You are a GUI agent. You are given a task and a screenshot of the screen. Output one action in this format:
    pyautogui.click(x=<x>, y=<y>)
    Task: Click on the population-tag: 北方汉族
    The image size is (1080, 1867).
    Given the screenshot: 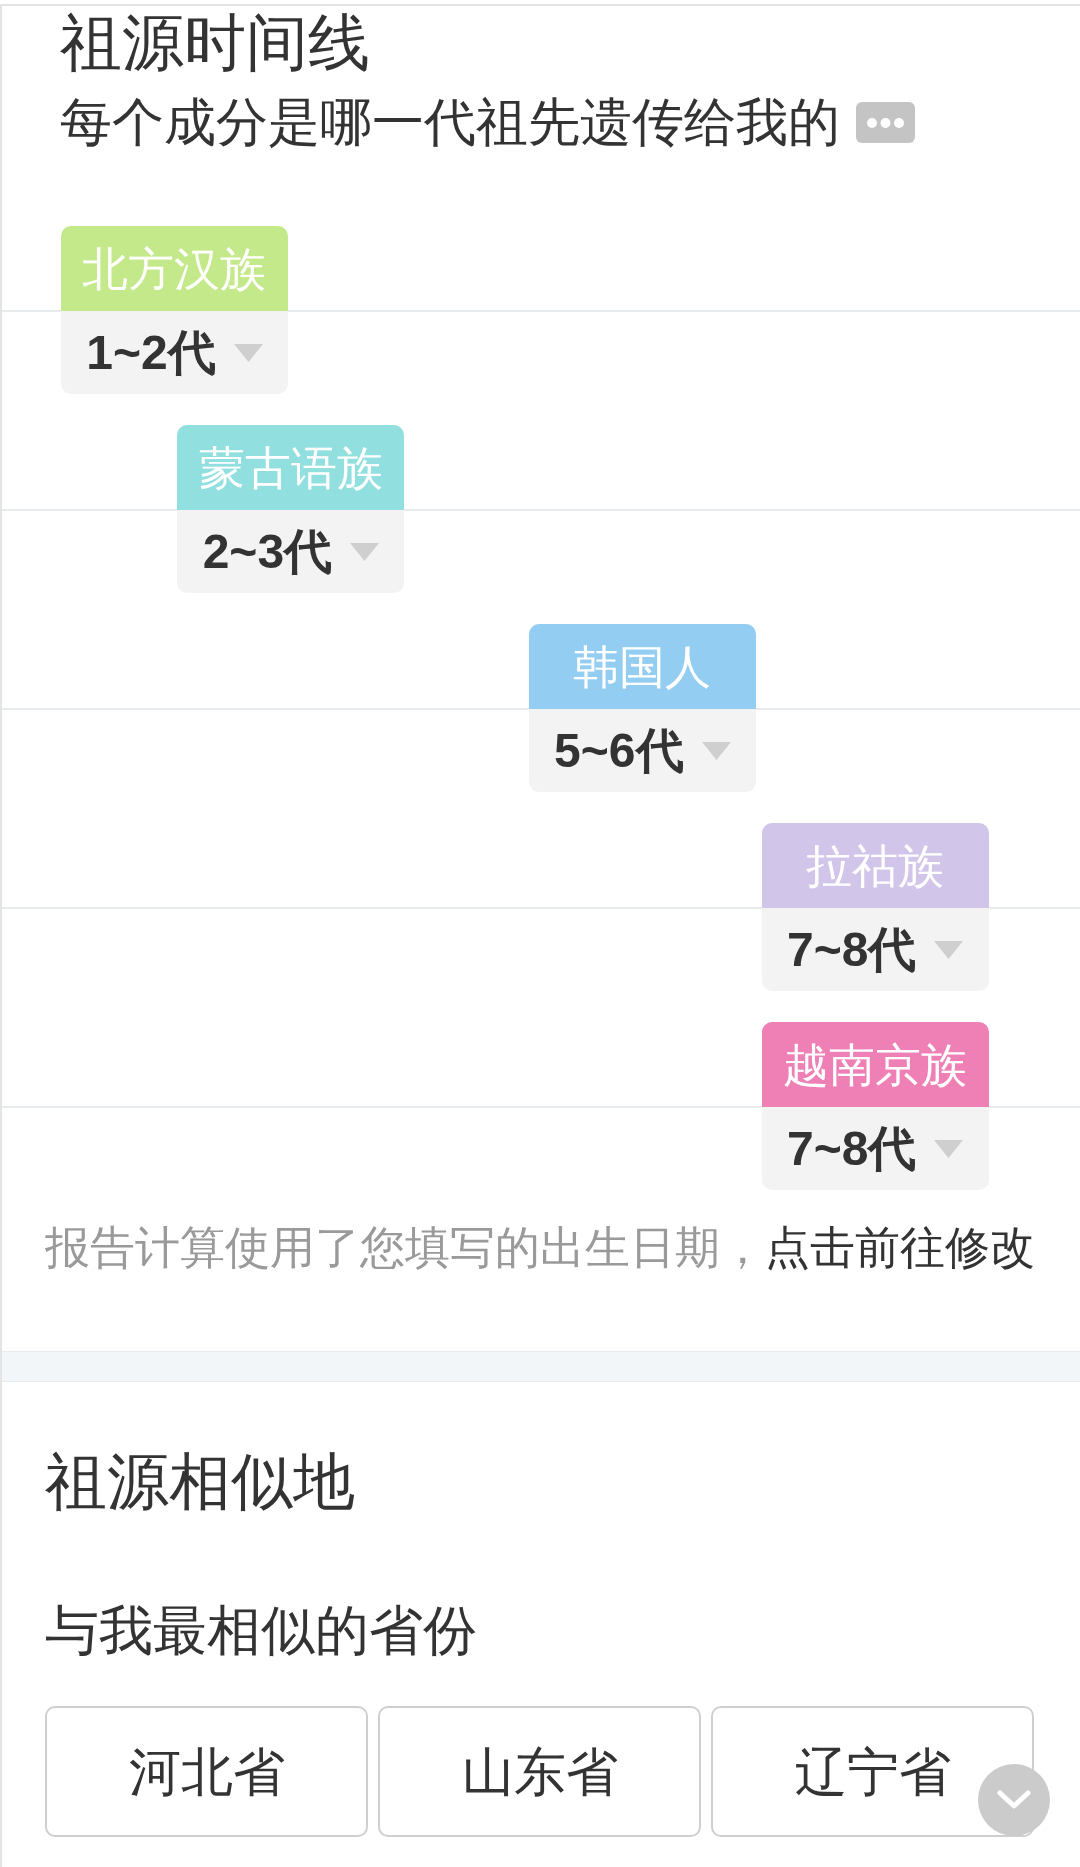 What is the action you would take?
    pyautogui.click(x=174, y=268)
    